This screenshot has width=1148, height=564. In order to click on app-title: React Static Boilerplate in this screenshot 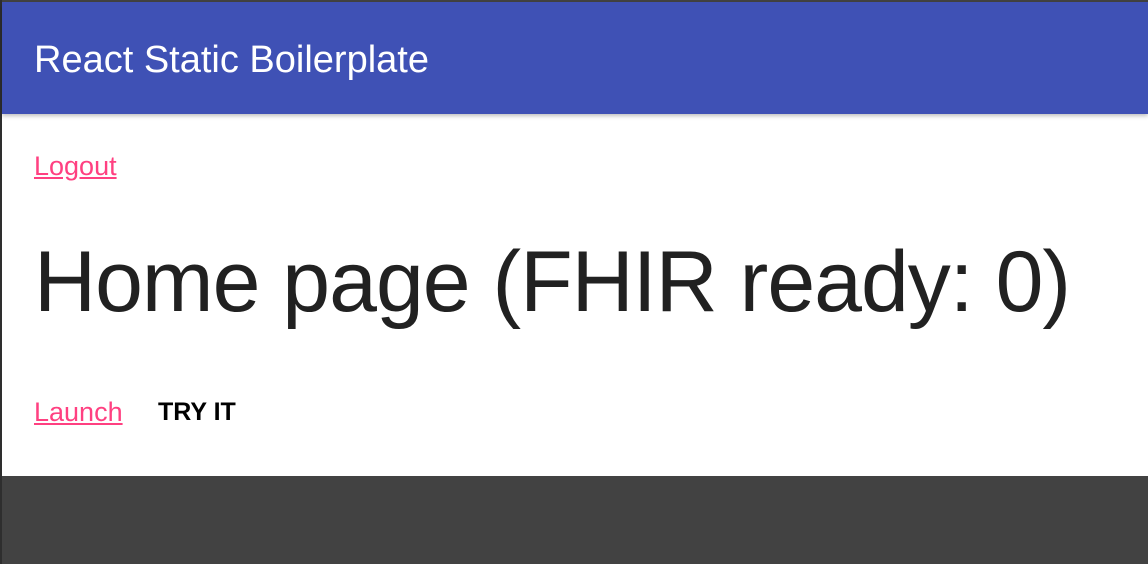, I will do `click(231, 60)`.